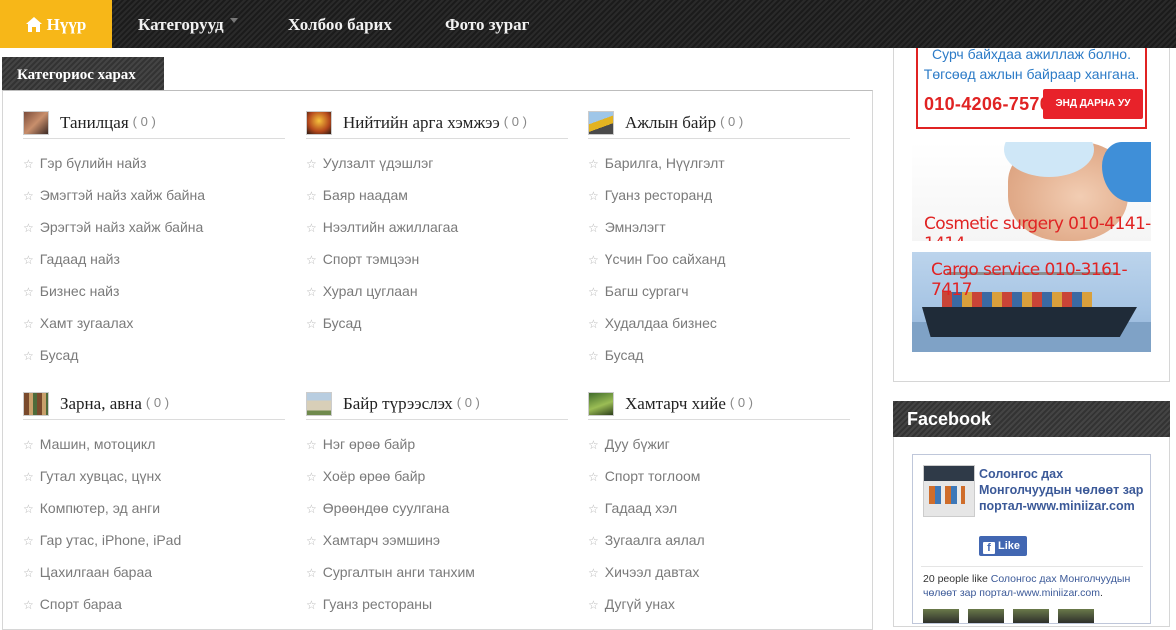 This screenshot has height=630, width=1176. Describe the element at coordinates (437, 604) in the screenshot. I see `subcategory-item: ☆ Гуанз рестораны` at that location.